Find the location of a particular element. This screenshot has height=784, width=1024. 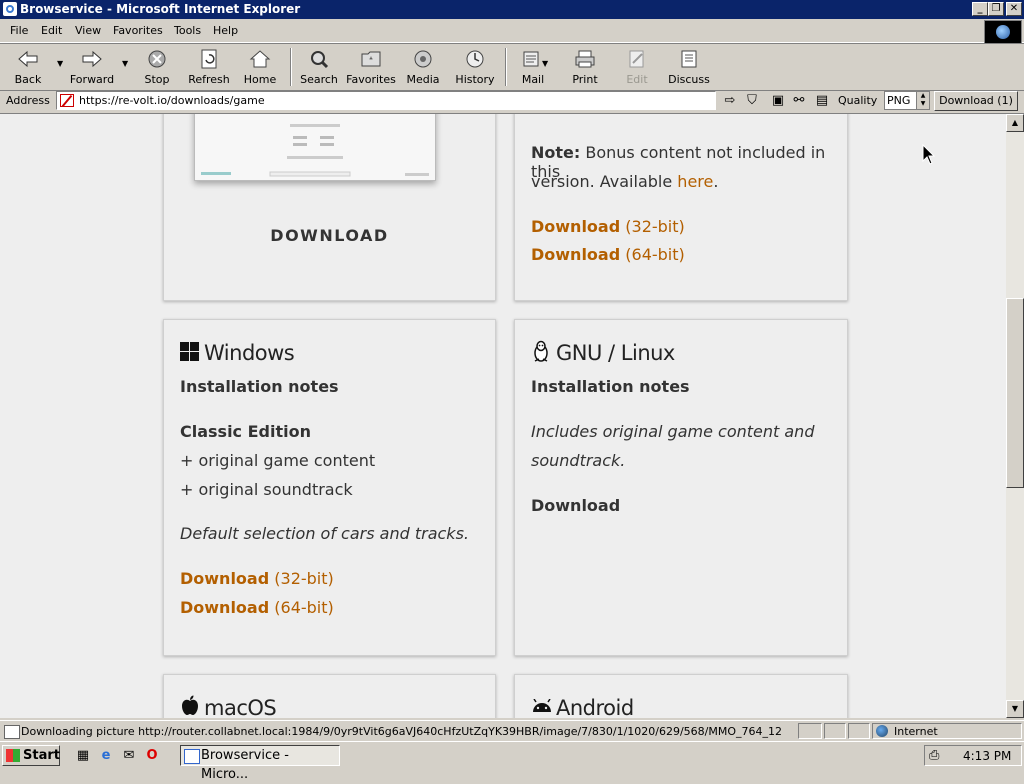

linux-installation-notes-link: Installation notes is located at coordinates (610, 386).